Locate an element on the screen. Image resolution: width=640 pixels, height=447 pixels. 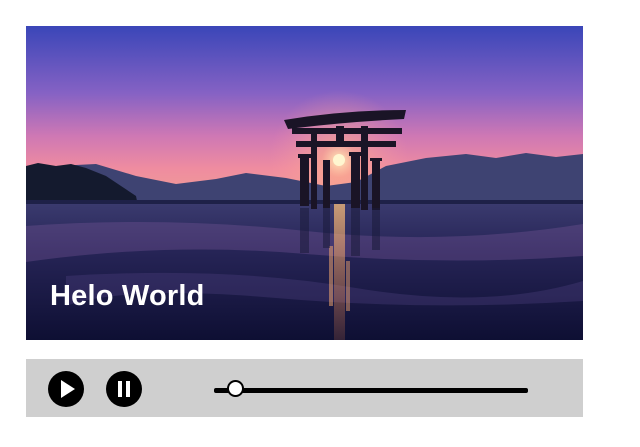
pause-button is located at coordinates (124, 389).